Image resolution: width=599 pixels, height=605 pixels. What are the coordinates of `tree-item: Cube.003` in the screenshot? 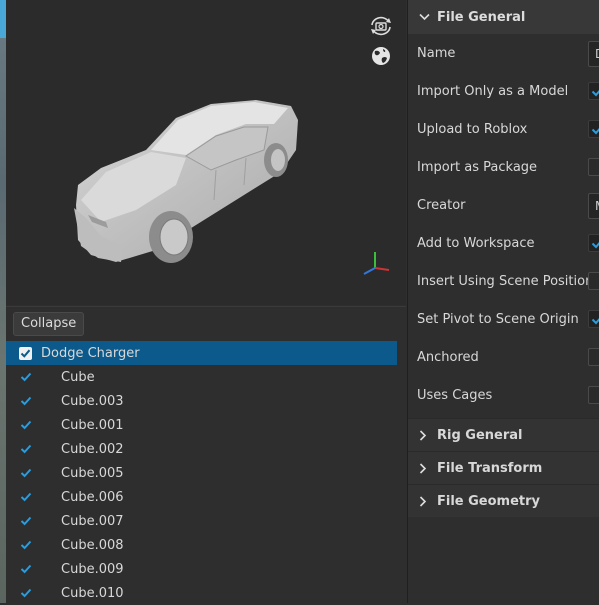 It's located at (206, 401).